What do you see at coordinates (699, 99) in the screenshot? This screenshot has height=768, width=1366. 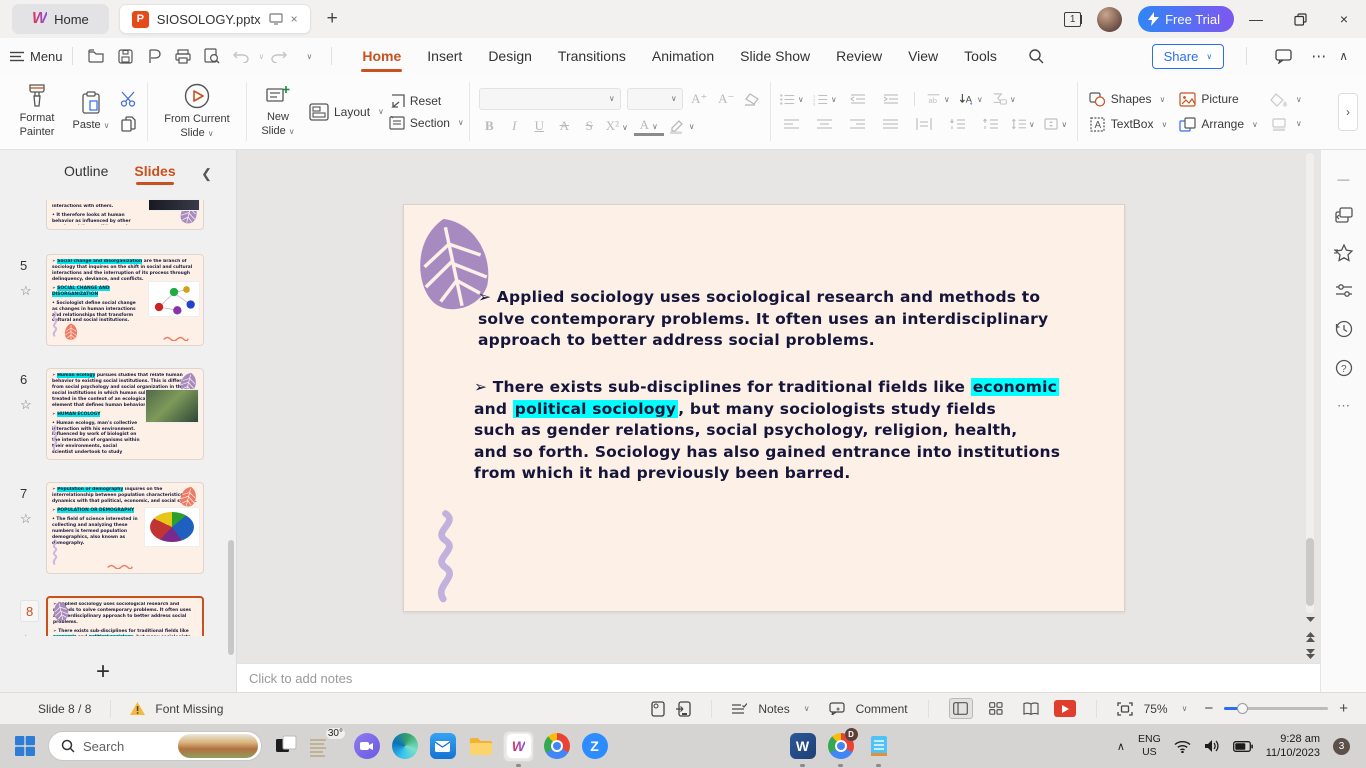 I see `increase-font-size-button: A⁺` at bounding box center [699, 99].